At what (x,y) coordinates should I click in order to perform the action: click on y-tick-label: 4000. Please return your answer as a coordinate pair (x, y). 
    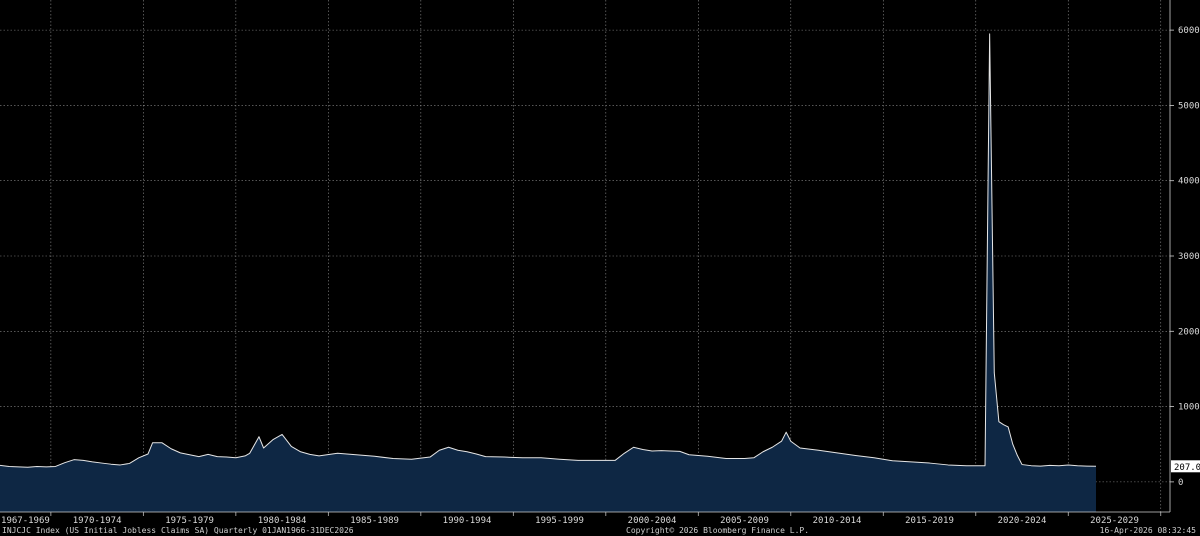
    Looking at the image, I should click on (1189, 182).